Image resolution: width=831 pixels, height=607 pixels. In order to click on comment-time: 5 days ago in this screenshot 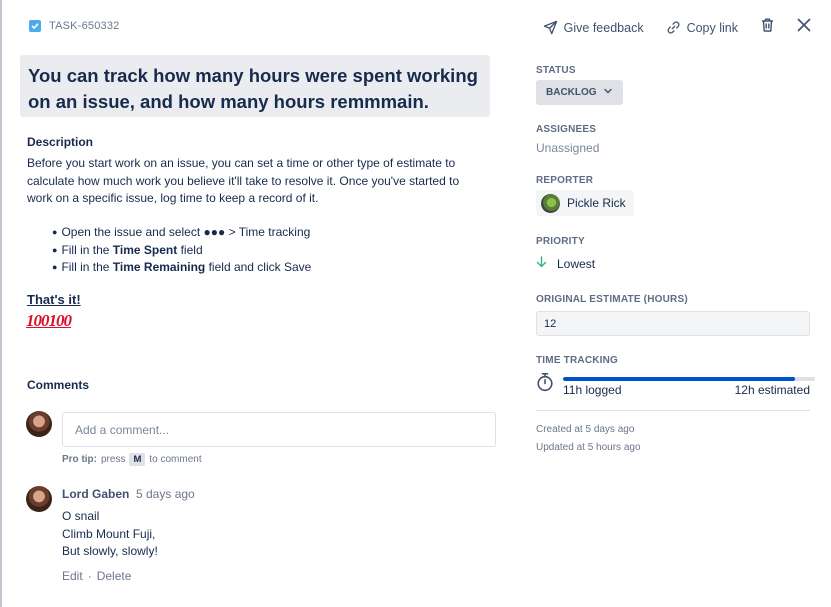, I will do `click(165, 494)`.